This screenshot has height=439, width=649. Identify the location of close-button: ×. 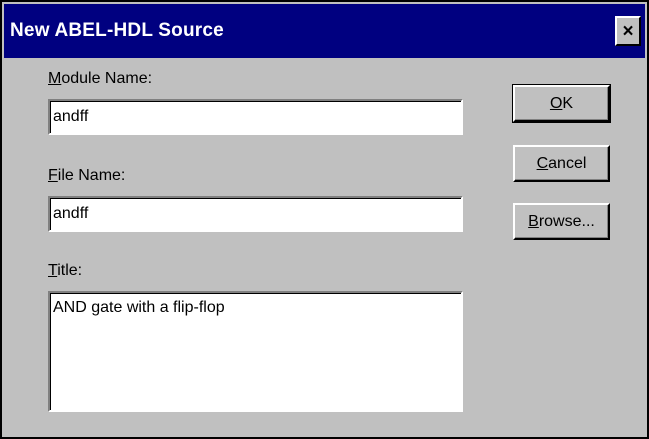
(628, 31).